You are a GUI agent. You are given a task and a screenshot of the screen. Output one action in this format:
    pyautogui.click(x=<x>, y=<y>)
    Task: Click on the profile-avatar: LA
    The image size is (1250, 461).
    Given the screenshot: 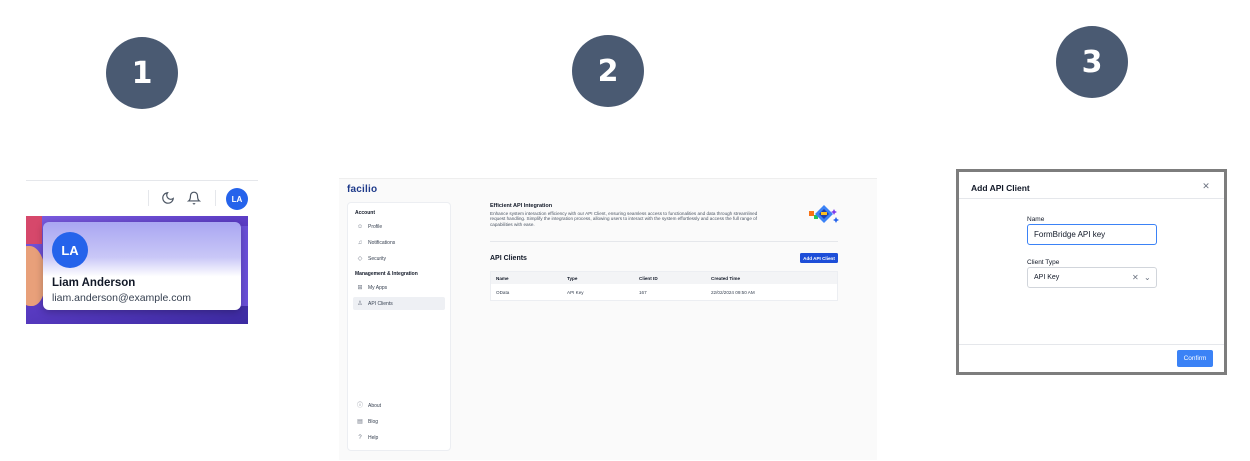 What is the action you would take?
    pyautogui.click(x=70, y=250)
    